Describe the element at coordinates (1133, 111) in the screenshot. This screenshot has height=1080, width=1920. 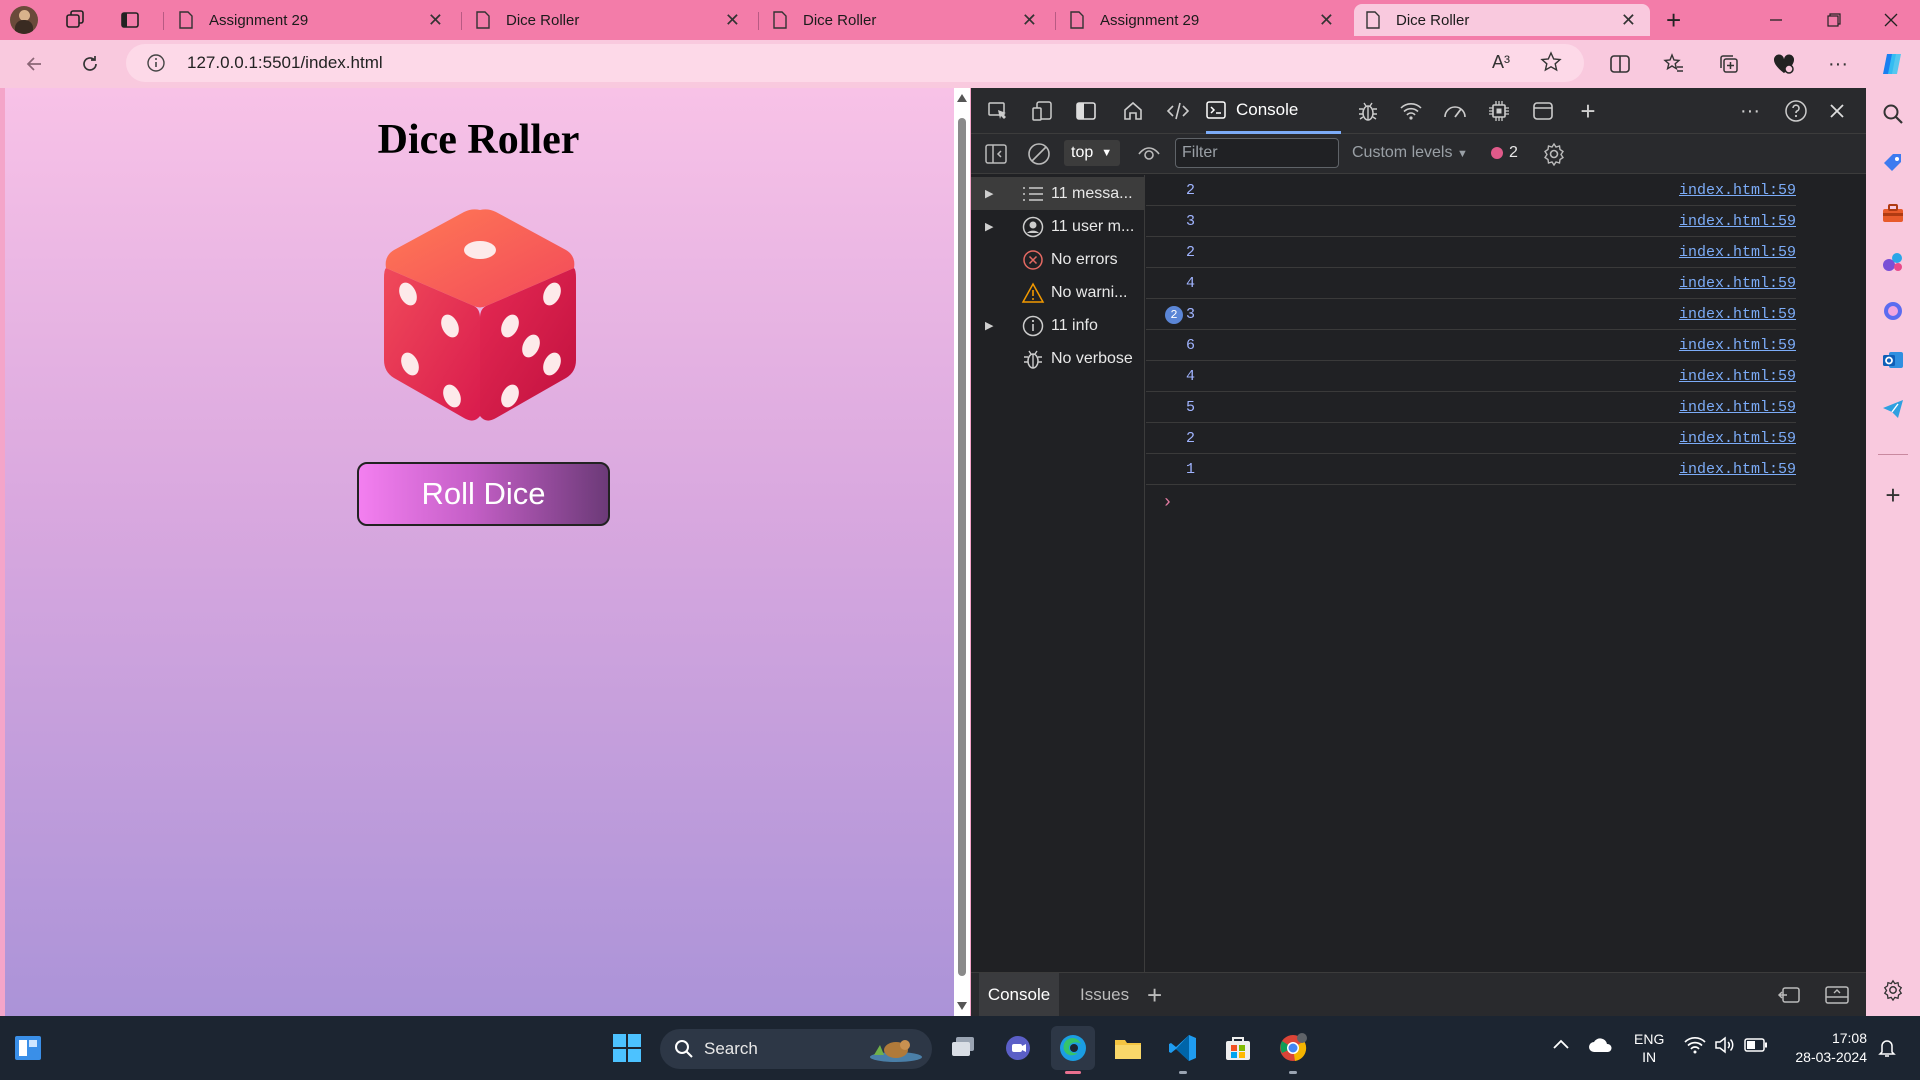
I see `welcome-home-icon` at that location.